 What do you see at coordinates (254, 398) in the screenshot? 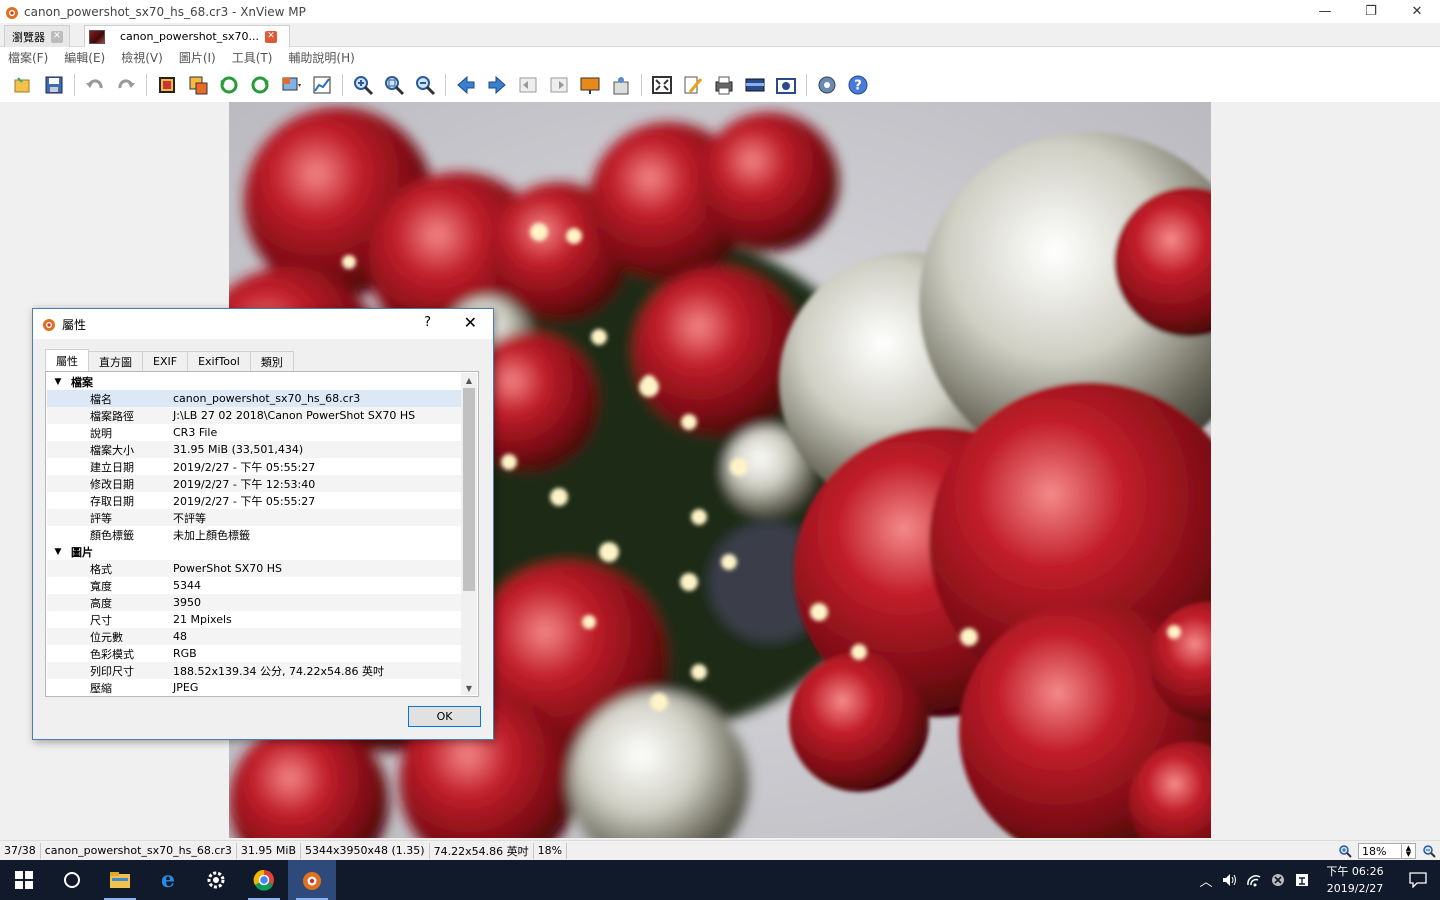
I see `property-row: 檔名 canon_powershot_sx70_hs_68.cr3` at bounding box center [254, 398].